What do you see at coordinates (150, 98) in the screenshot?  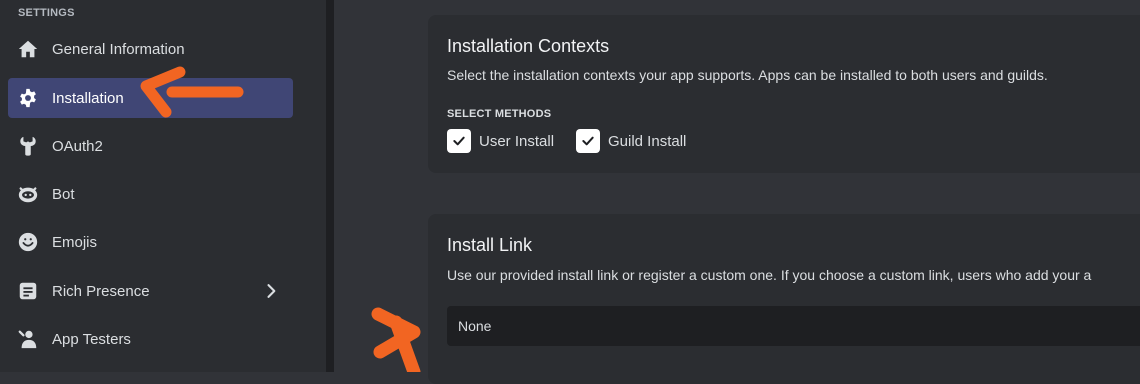 I see `sidebar-item-installation: Installation` at bounding box center [150, 98].